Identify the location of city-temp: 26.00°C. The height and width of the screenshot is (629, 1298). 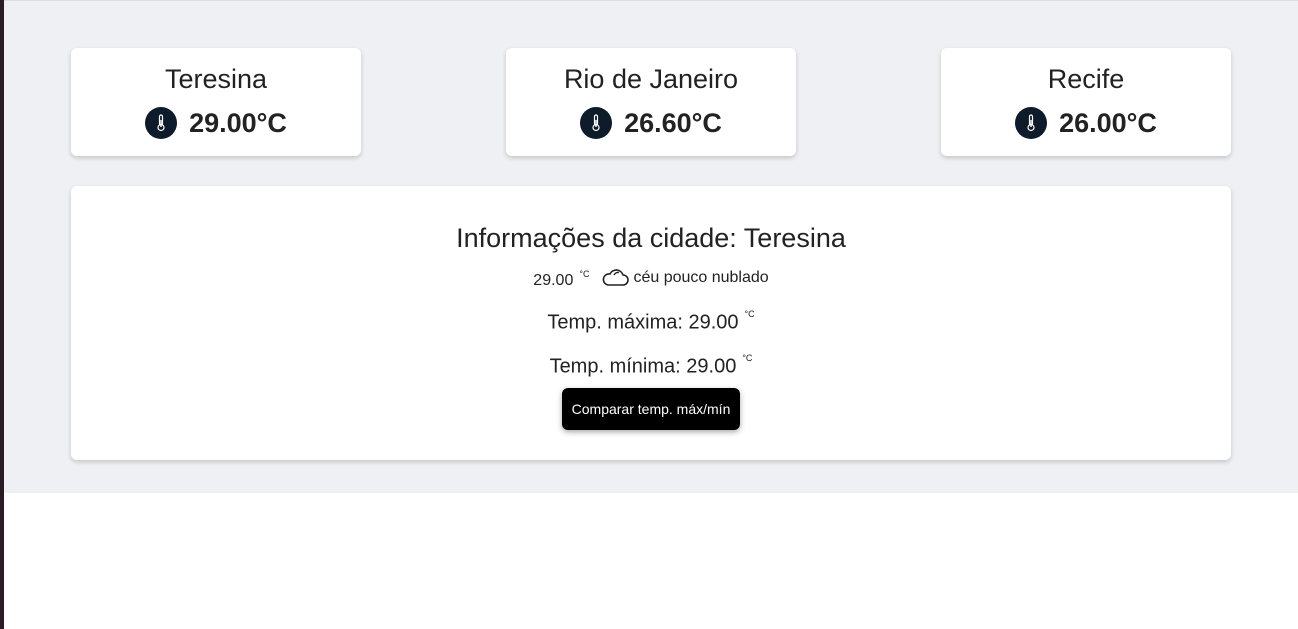
(1108, 123).